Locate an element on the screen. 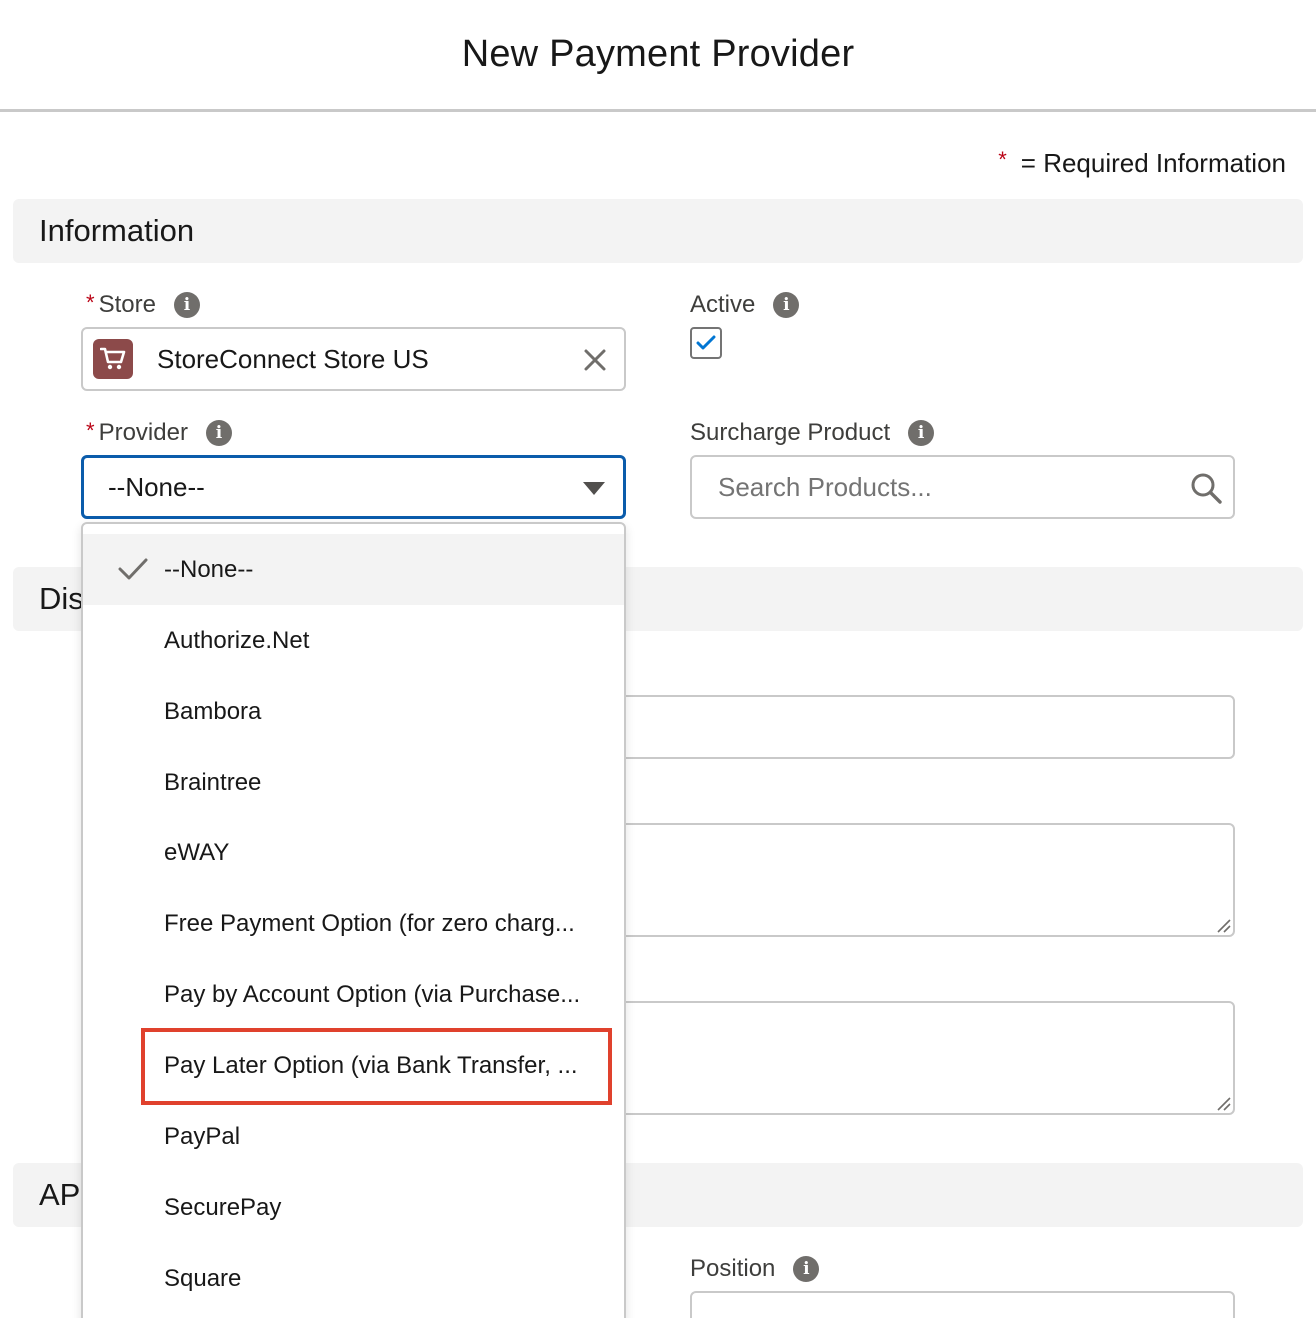  store-label: * Store i is located at coordinates (143, 304).